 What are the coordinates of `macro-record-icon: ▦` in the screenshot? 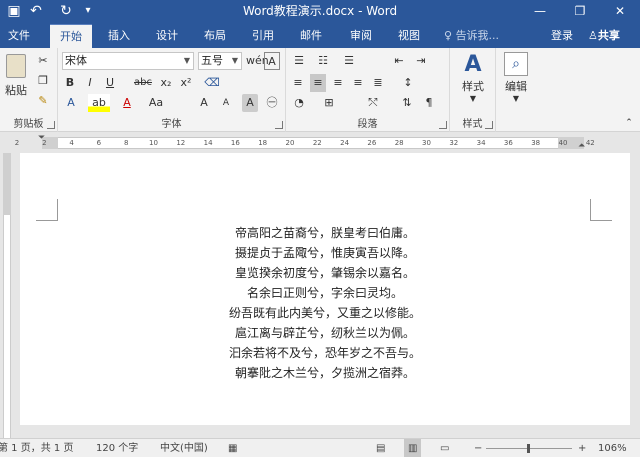 It's located at (232, 448).